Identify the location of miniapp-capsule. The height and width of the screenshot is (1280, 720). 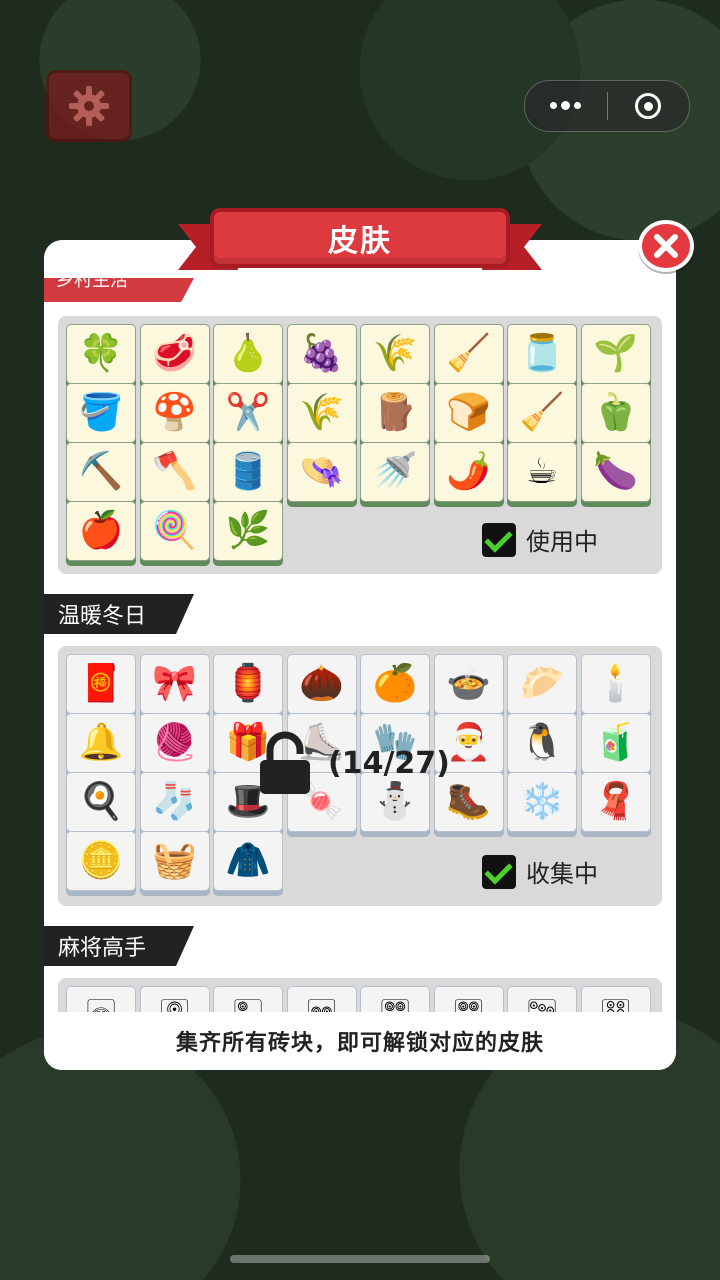
(607, 106).